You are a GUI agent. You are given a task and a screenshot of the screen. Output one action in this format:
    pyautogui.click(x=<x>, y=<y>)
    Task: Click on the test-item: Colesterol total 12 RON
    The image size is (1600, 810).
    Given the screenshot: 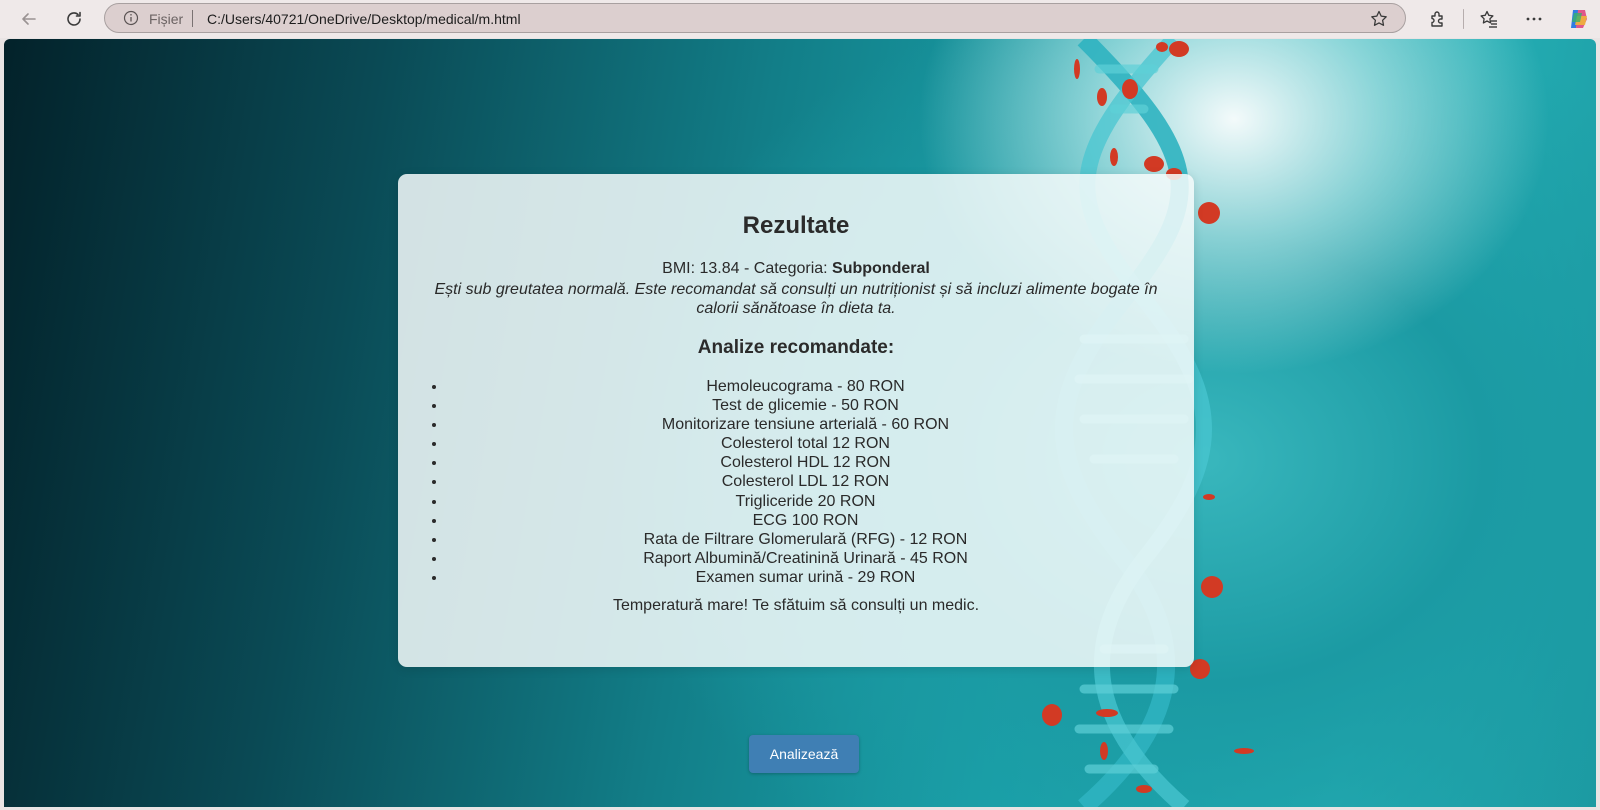 What is the action you would take?
    pyautogui.click(x=820, y=443)
    